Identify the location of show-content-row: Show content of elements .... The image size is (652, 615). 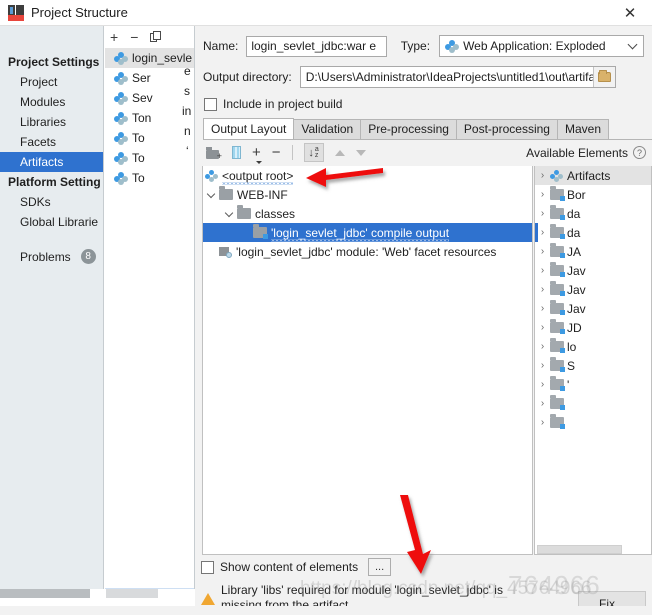
(423, 567).